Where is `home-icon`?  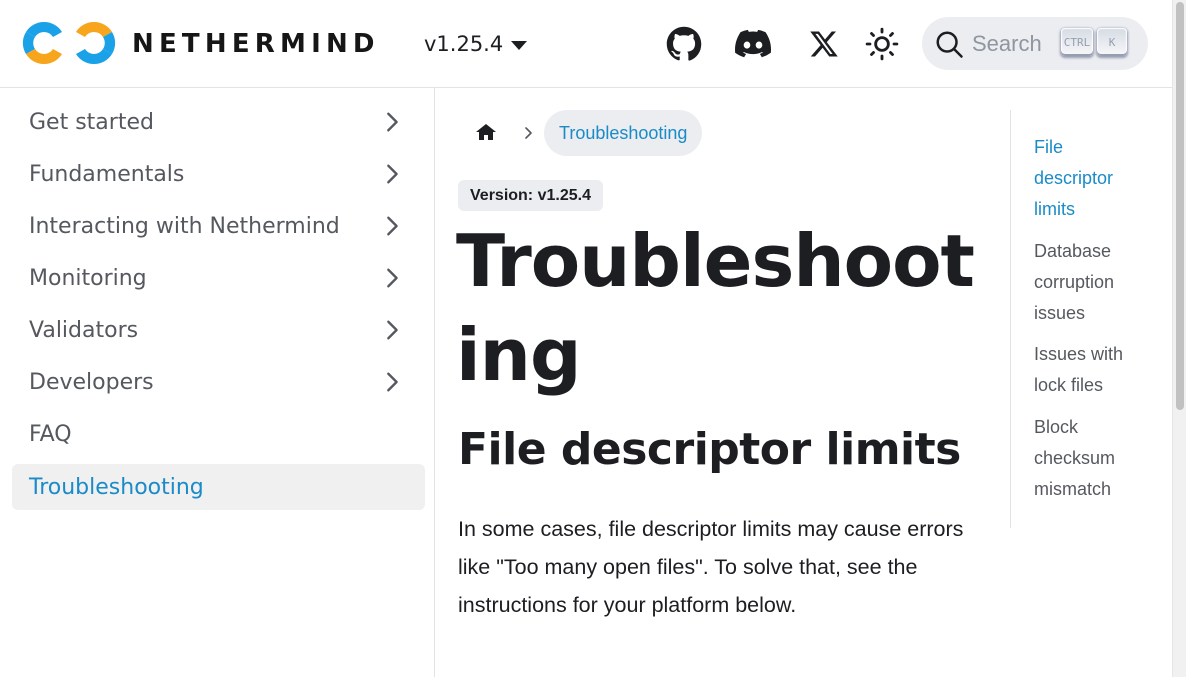
home-icon is located at coordinates (486, 132).